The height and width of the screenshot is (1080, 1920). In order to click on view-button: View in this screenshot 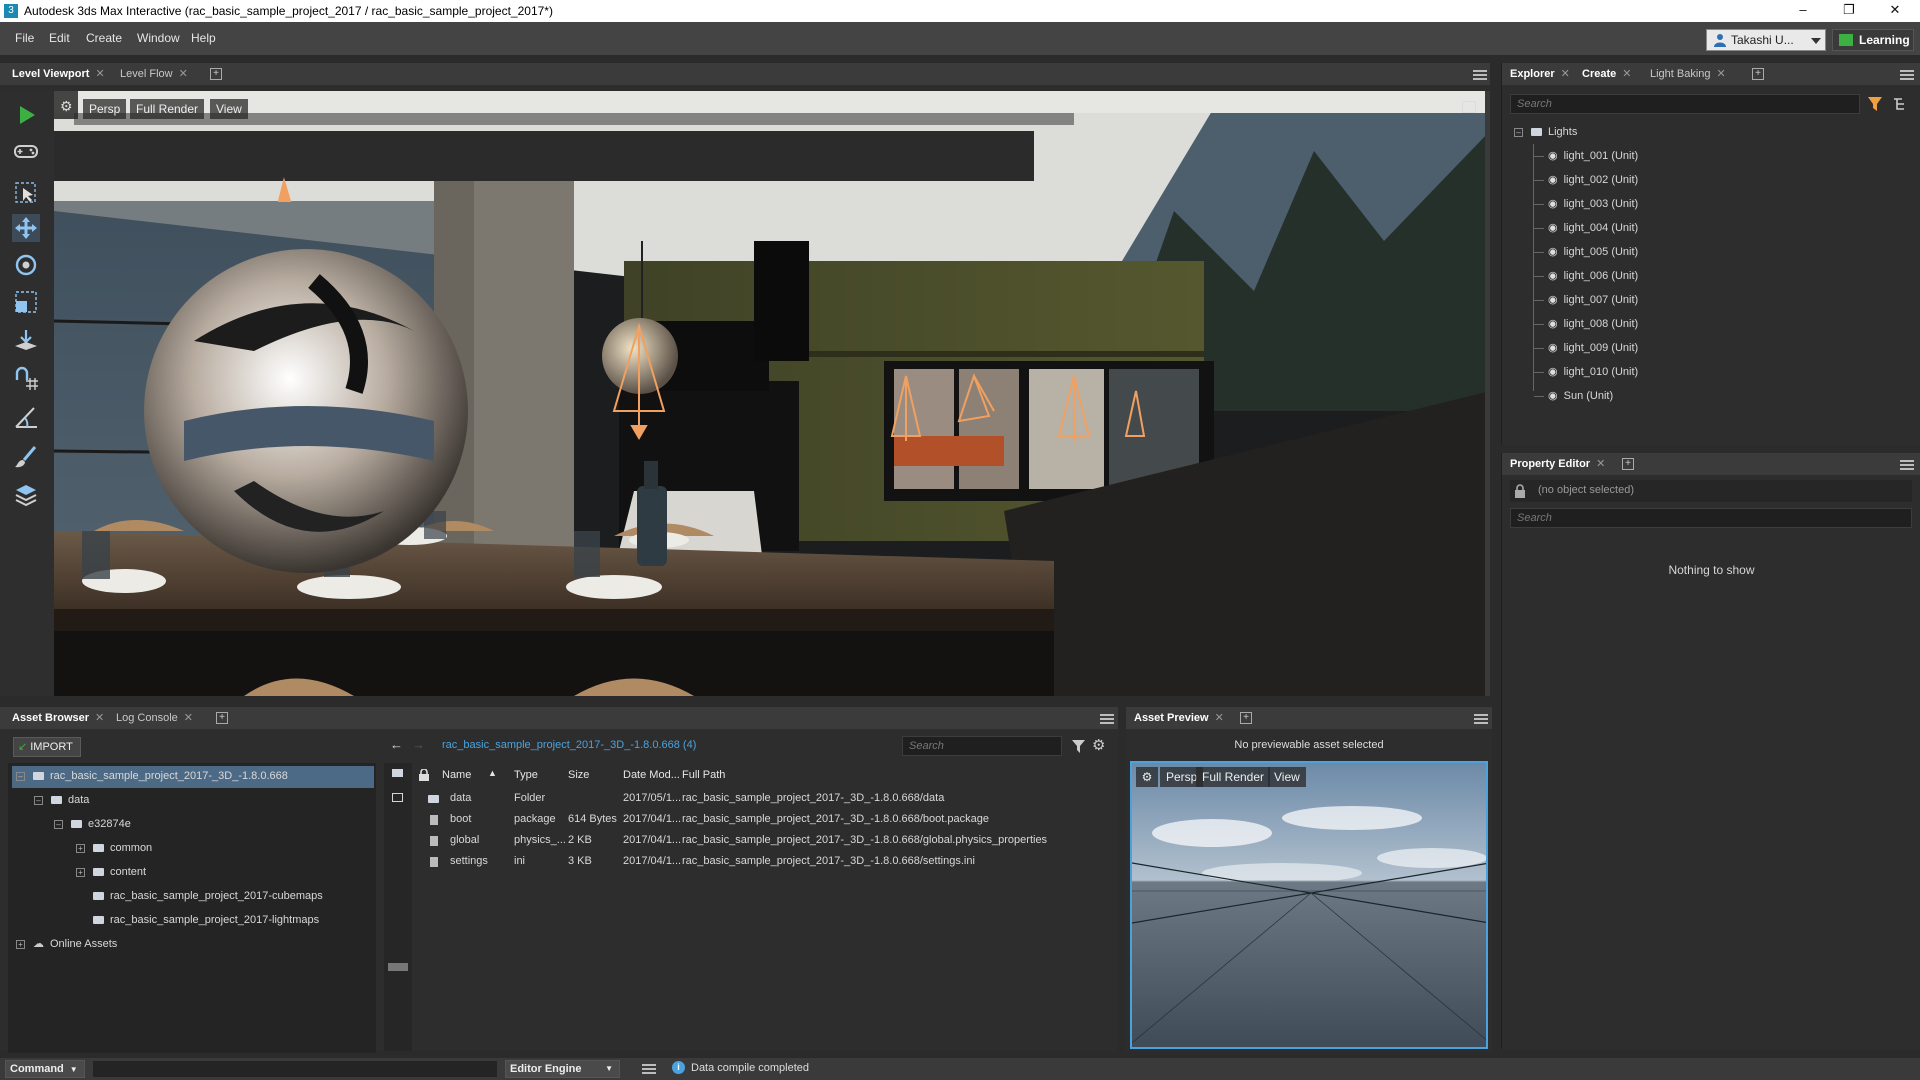, I will do `click(229, 109)`.